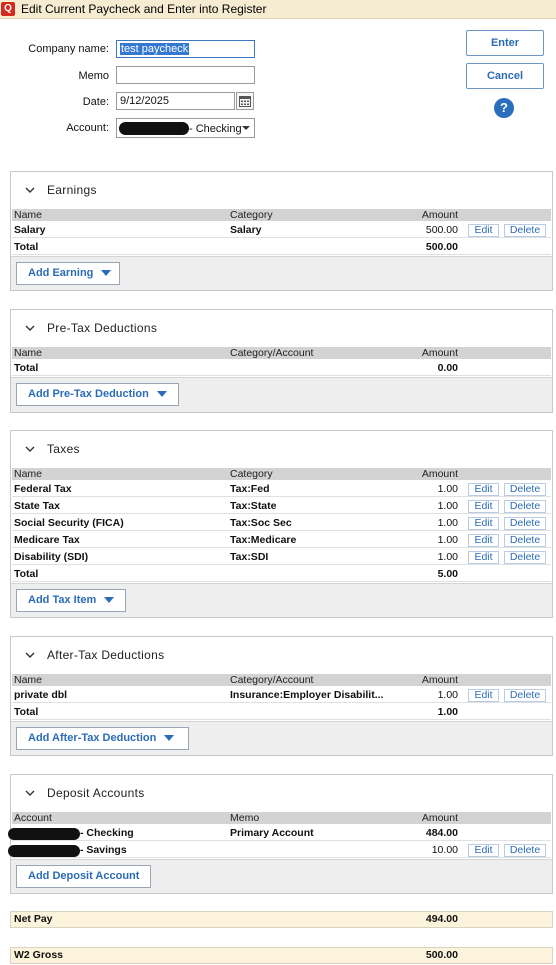 This screenshot has width=556, height=965. I want to click on cancel-button: Cancel, so click(505, 76).